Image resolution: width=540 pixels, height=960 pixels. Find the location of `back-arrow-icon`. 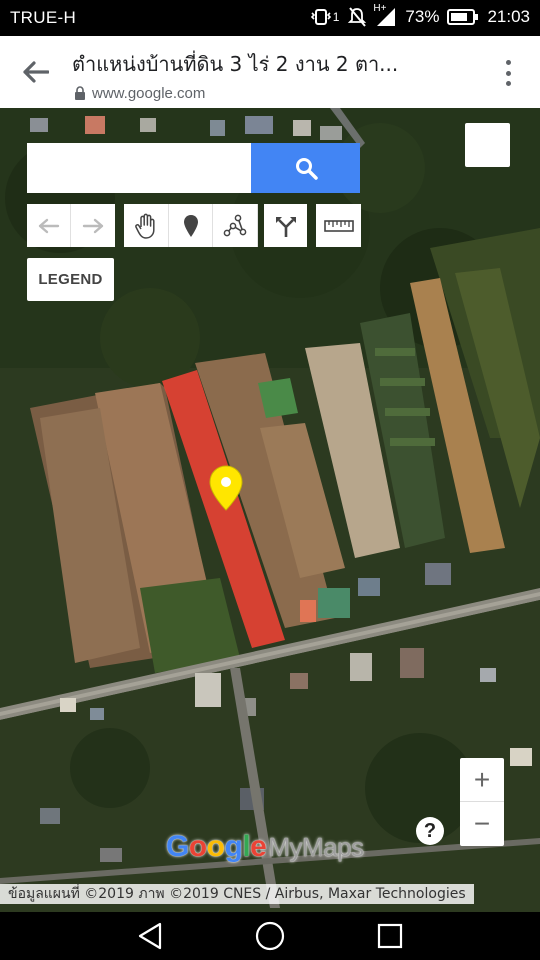

back-arrow-icon is located at coordinates (36, 72).